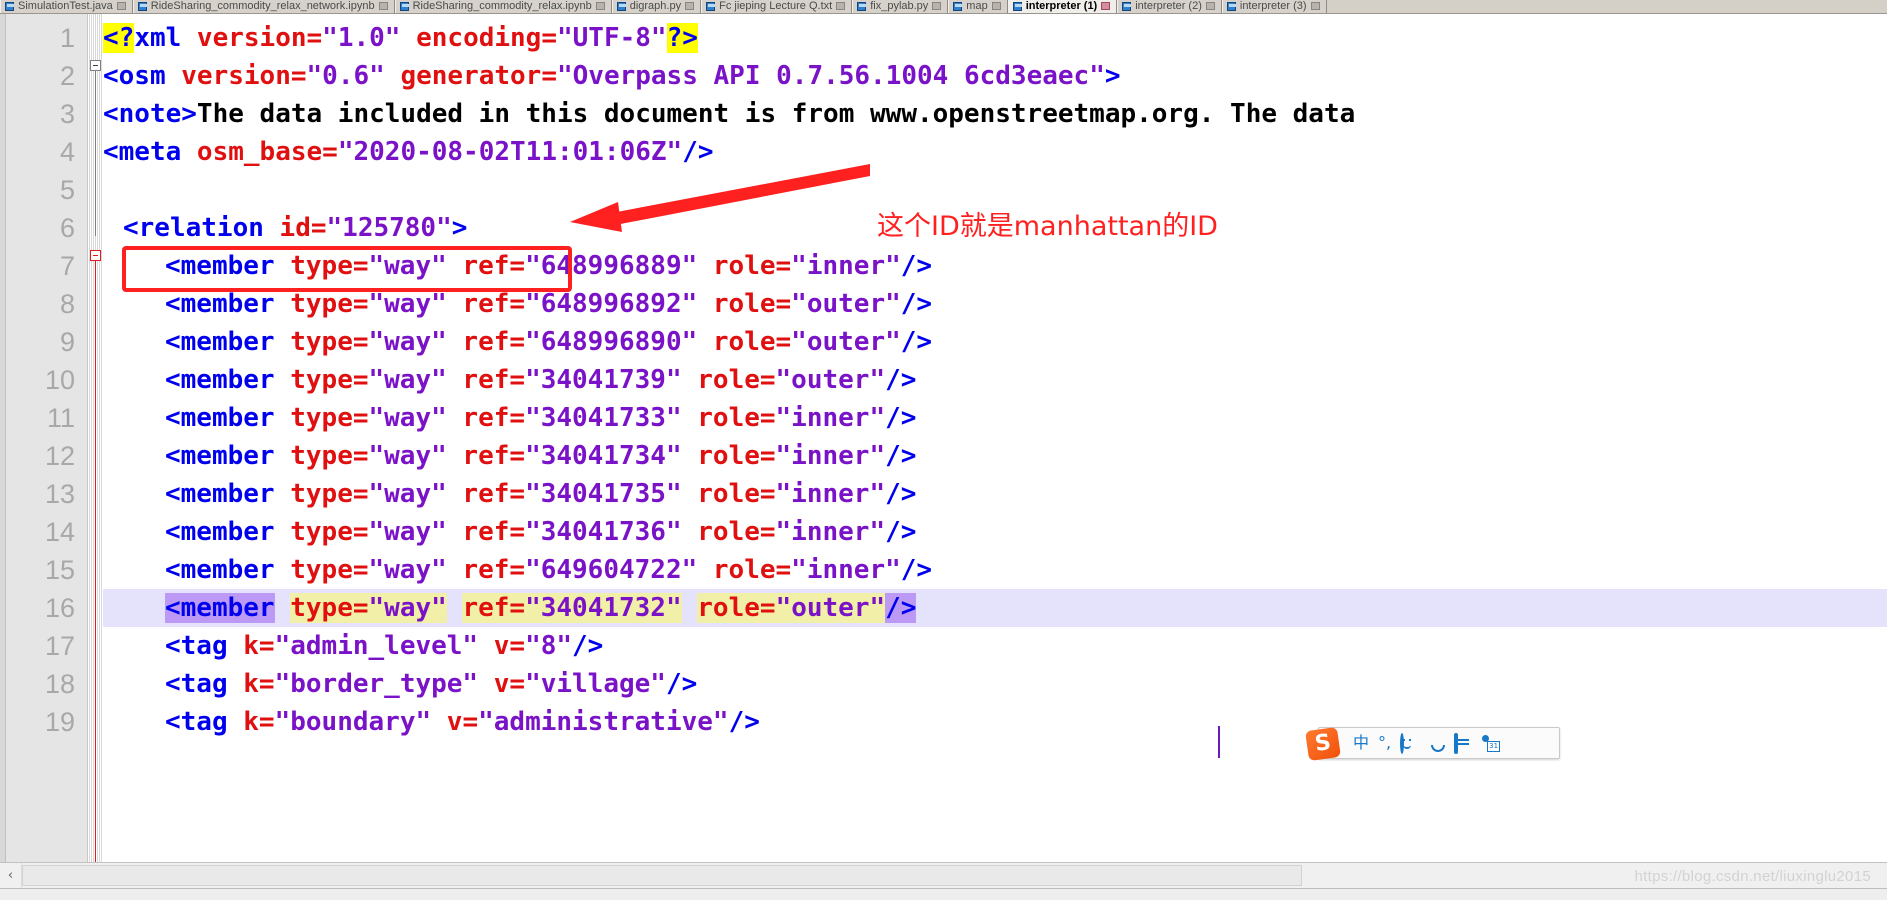 This screenshot has width=1887, height=900. Describe the element at coordinates (503, 6) in the screenshot. I see `editor-tab-2: RideSharing_commodity_relax.ipynb` at that location.